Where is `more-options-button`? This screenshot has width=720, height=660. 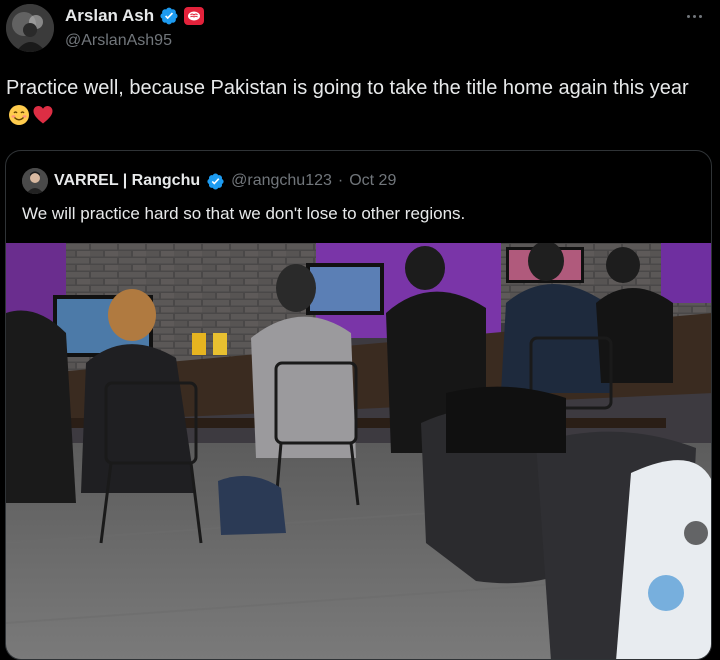
more-options-button is located at coordinates (694, 16).